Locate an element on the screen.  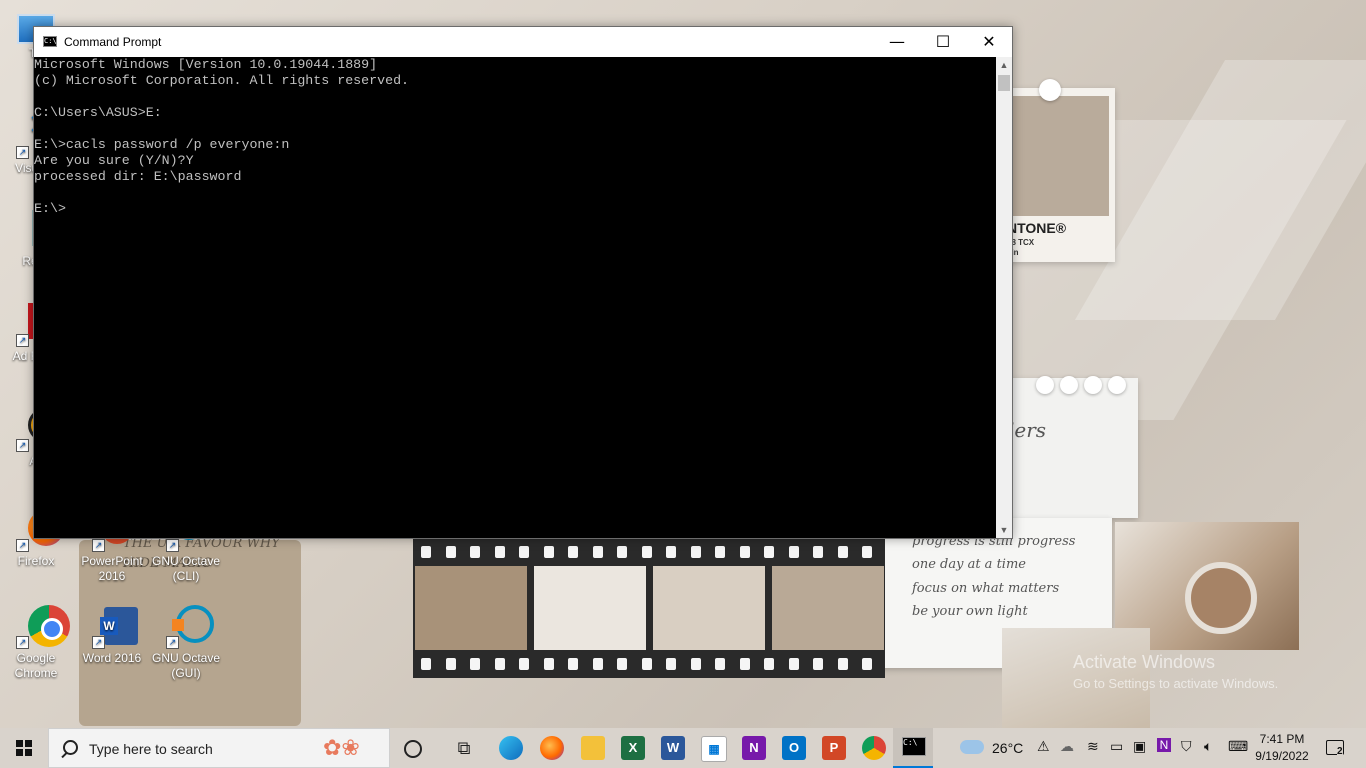
cortana-icon is located at coordinates (413, 749).